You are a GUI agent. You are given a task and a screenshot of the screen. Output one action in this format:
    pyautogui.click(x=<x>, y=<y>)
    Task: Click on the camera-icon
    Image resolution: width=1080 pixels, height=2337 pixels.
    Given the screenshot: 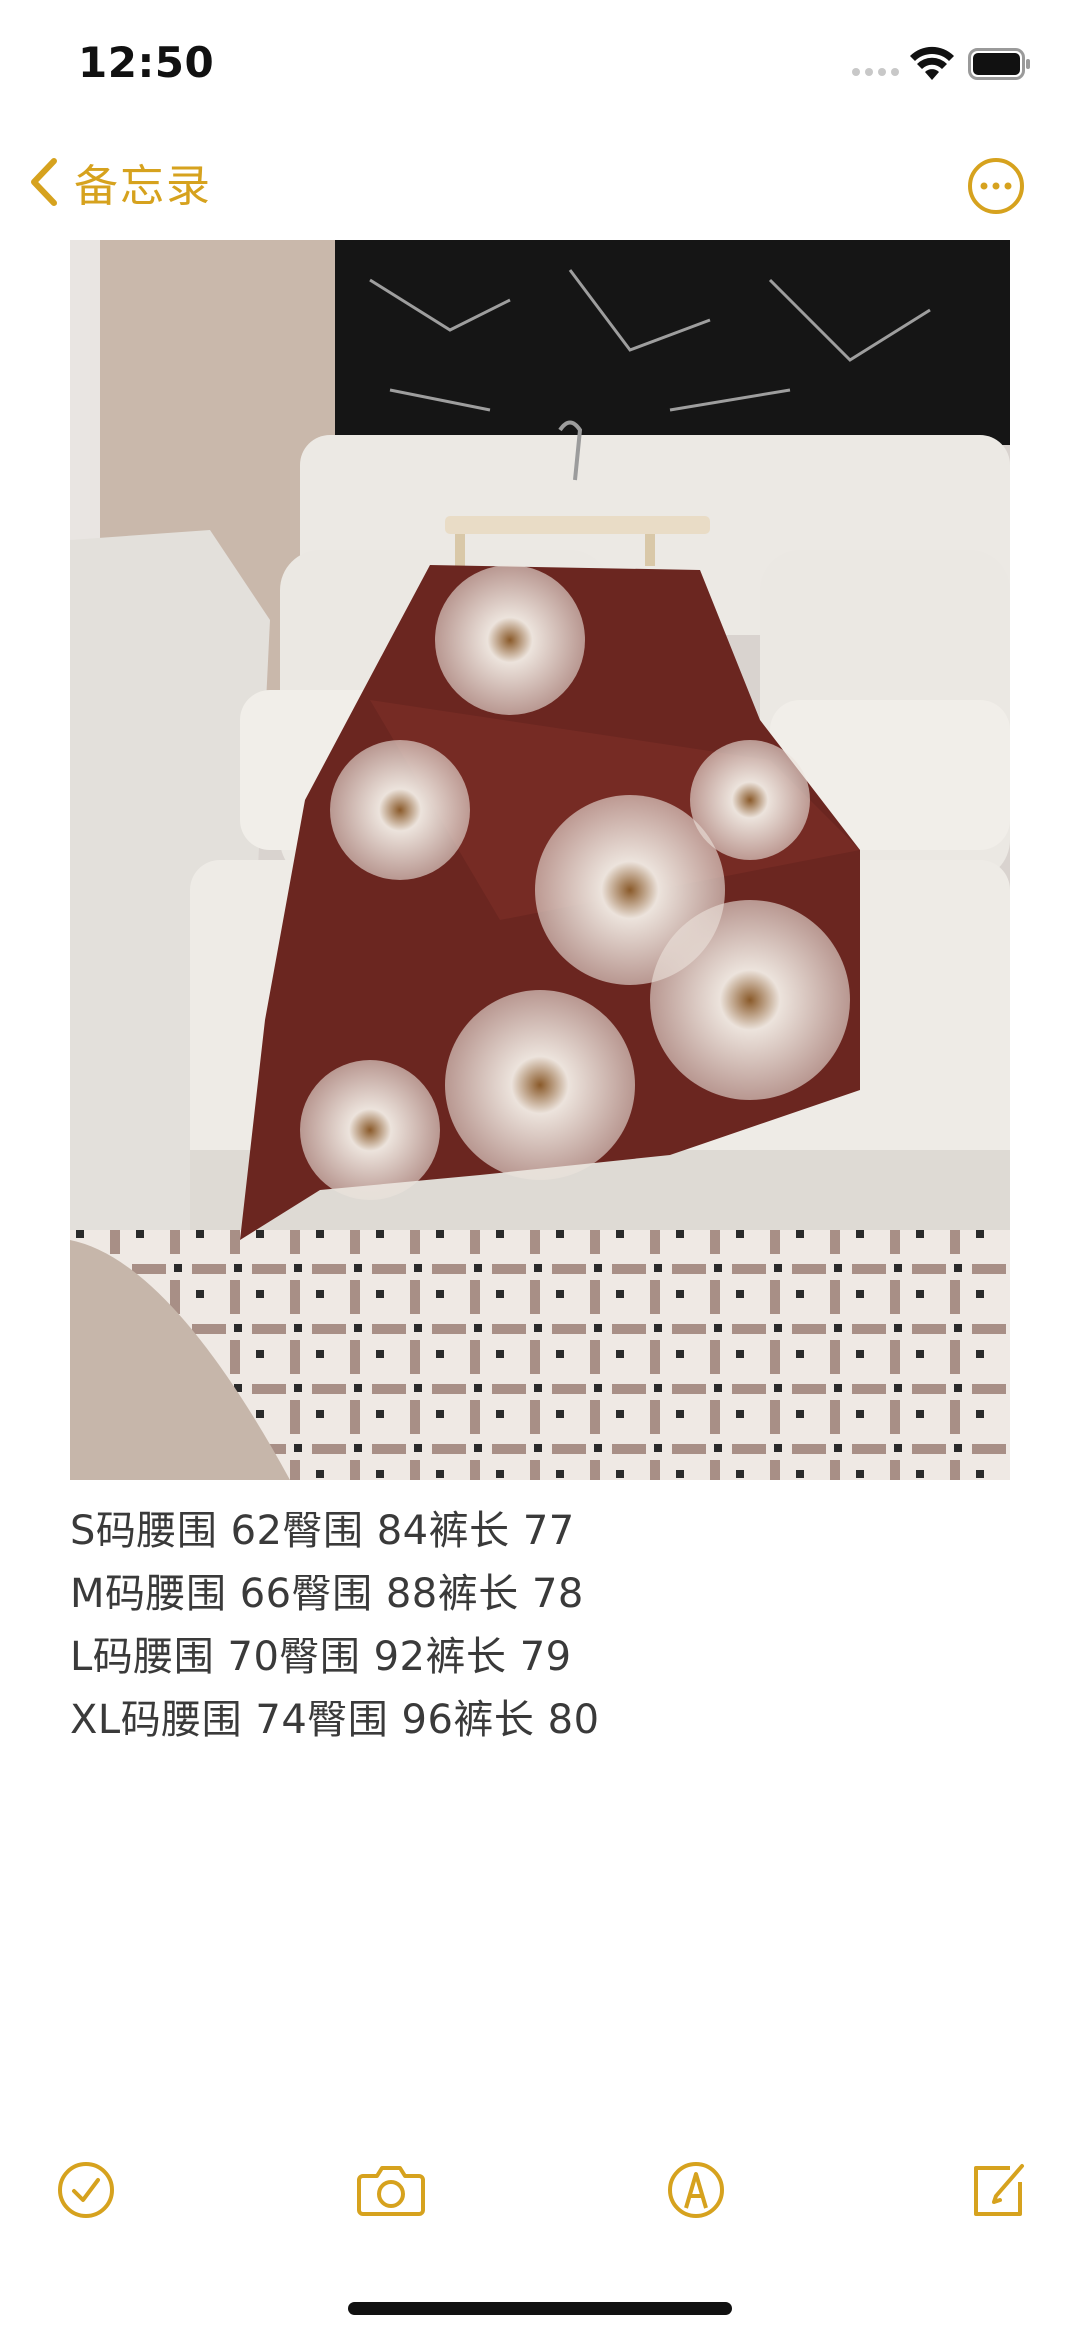 What is the action you would take?
    pyautogui.click(x=391, y=2190)
    